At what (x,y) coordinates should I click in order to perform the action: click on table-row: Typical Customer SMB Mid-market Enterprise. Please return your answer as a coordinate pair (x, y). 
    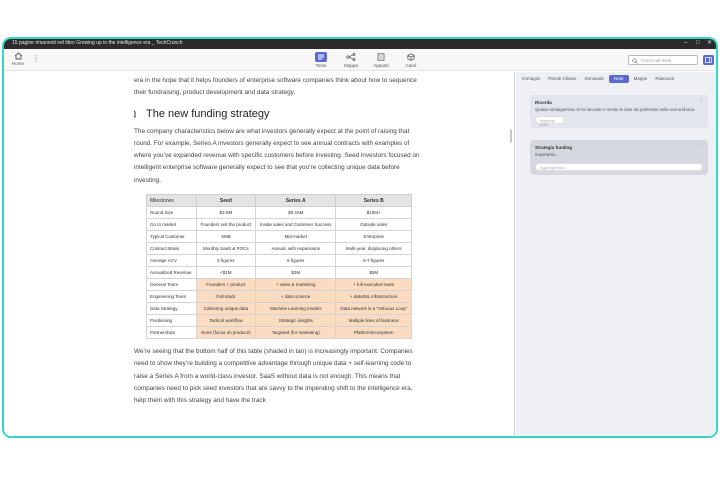
    Looking at the image, I should click on (279, 237).